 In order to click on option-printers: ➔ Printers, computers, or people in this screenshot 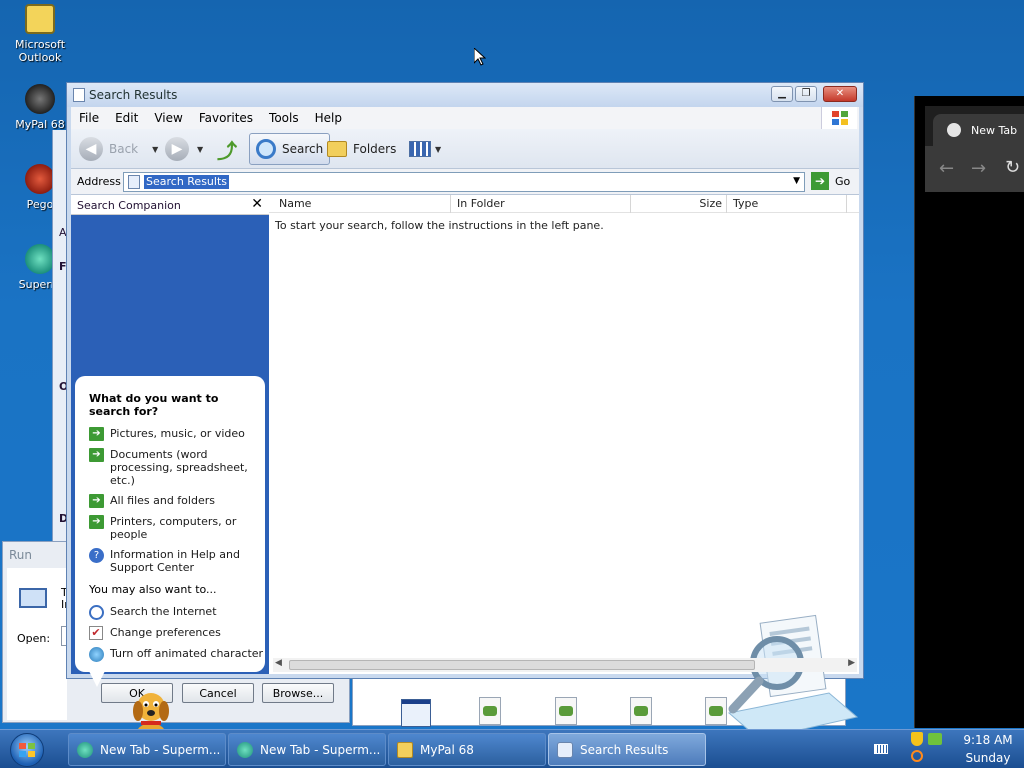, I will do `click(164, 528)`.